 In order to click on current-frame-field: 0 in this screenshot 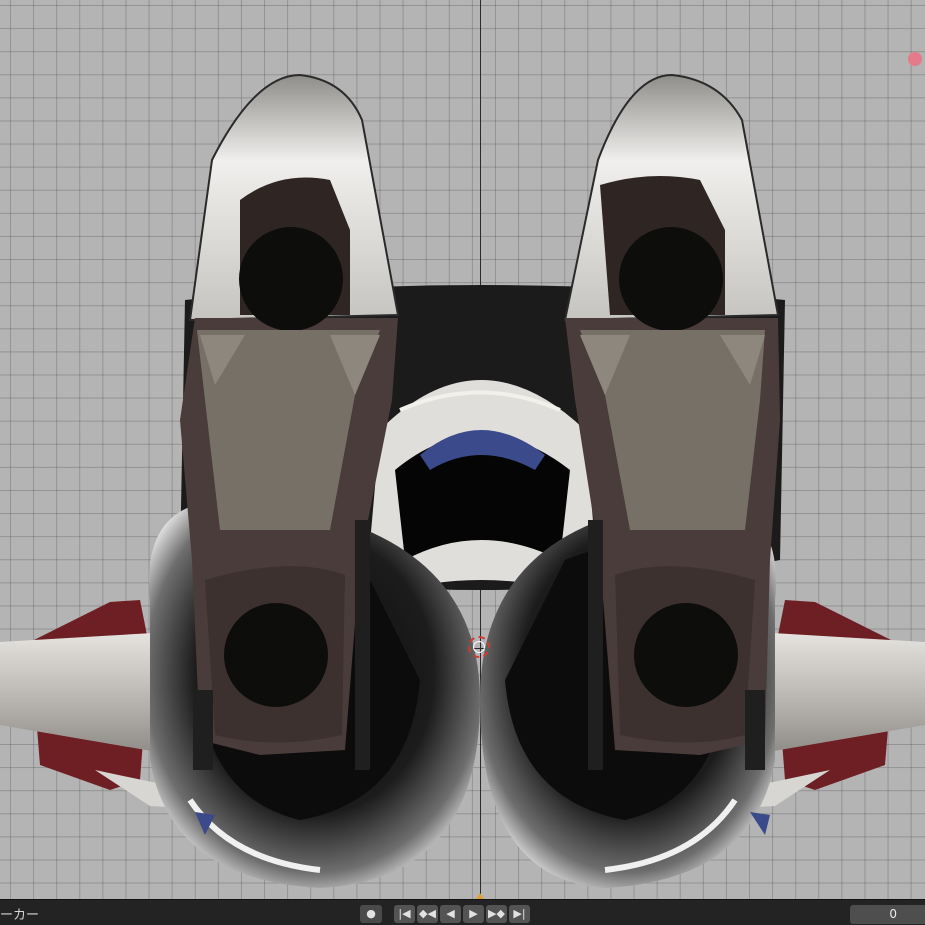, I will do `click(887, 914)`.